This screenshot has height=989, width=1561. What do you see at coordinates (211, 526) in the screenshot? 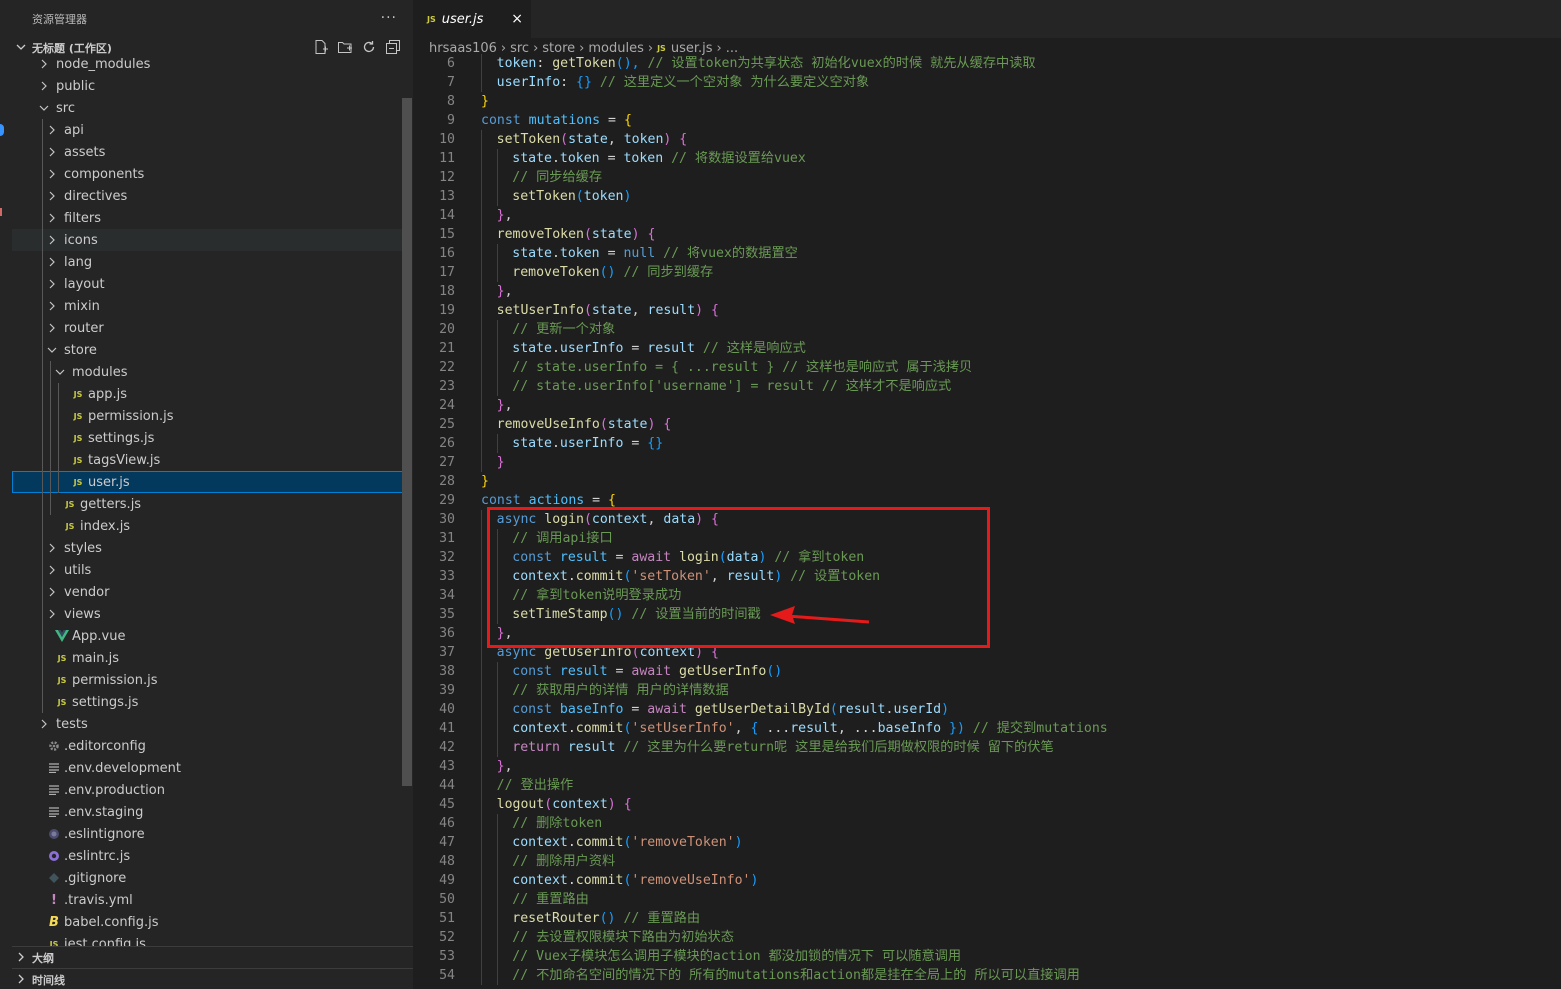
I see `tree-file: JS index.js` at bounding box center [211, 526].